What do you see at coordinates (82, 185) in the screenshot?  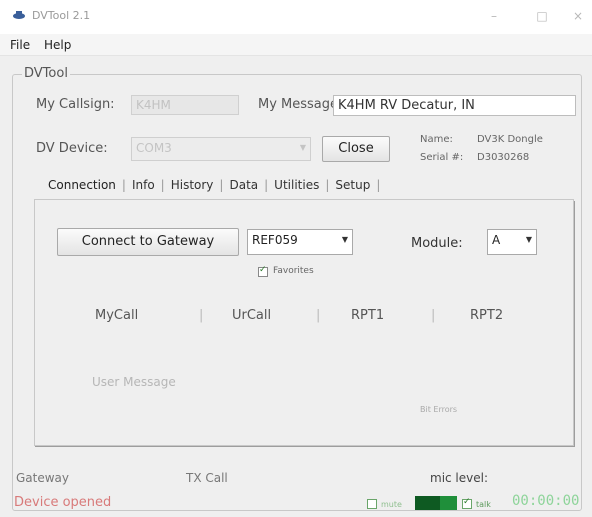 I see `tab-connection: Connection` at bounding box center [82, 185].